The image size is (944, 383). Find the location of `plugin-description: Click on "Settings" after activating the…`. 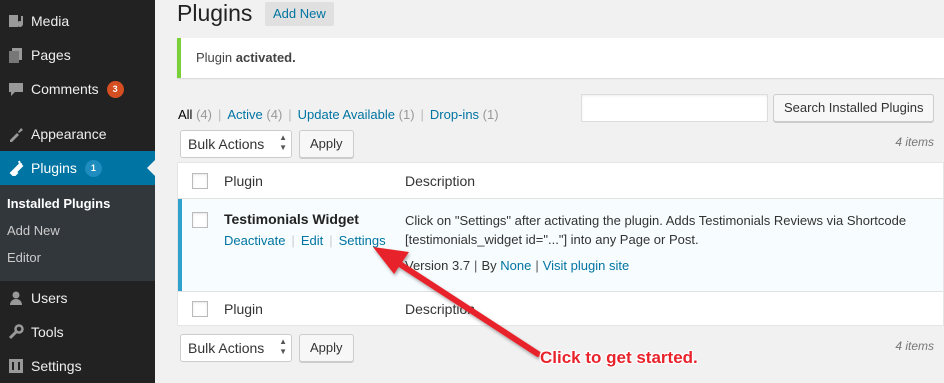

plugin-description: Click on "Settings" after activating the… is located at coordinates (656, 230).